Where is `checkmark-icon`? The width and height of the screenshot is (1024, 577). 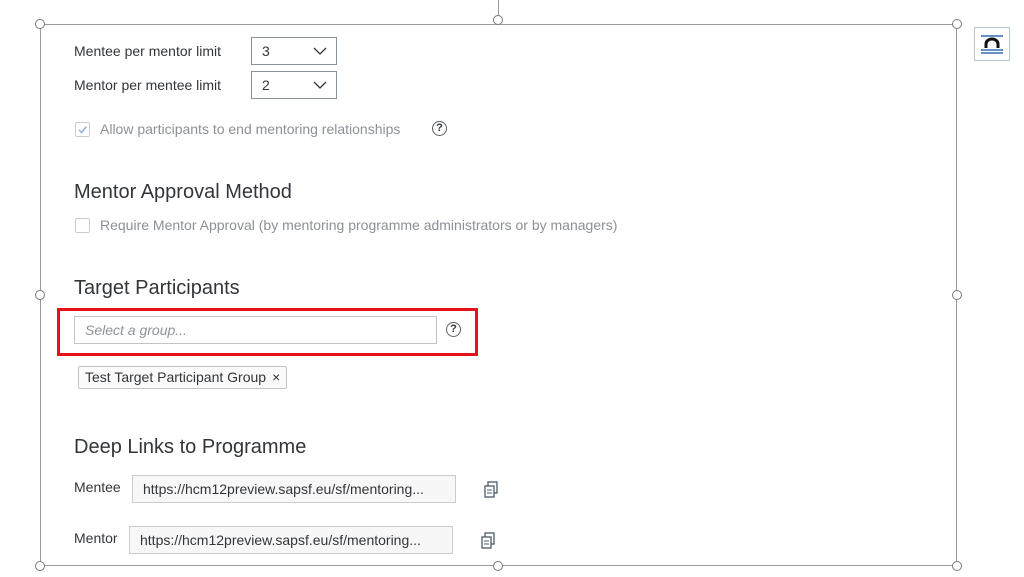 checkmark-icon is located at coordinates (83, 130).